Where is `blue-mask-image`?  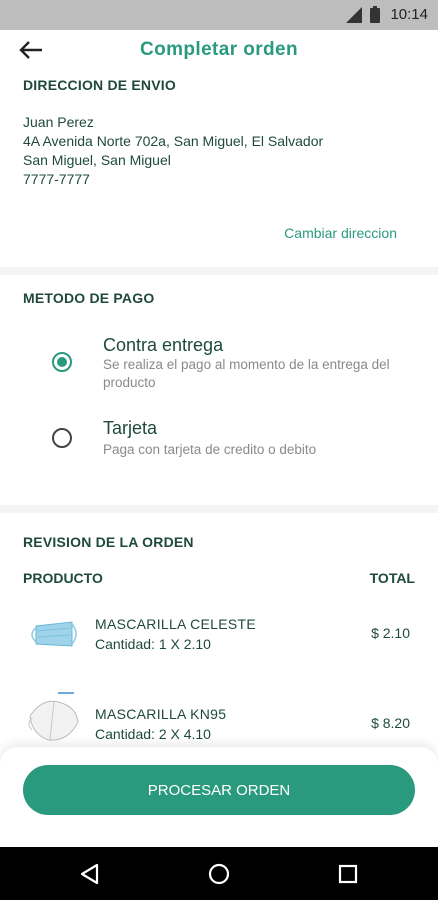 blue-mask-image is located at coordinates (54, 634).